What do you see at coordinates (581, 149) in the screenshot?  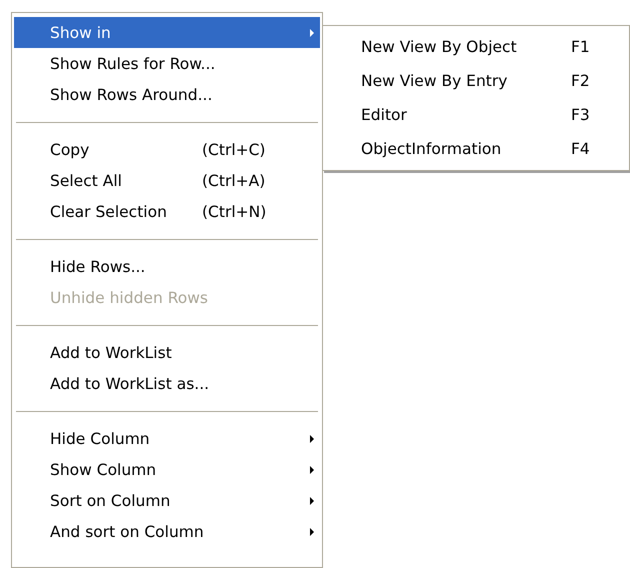 I see `shortcut-text: F4` at bounding box center [581, 149].